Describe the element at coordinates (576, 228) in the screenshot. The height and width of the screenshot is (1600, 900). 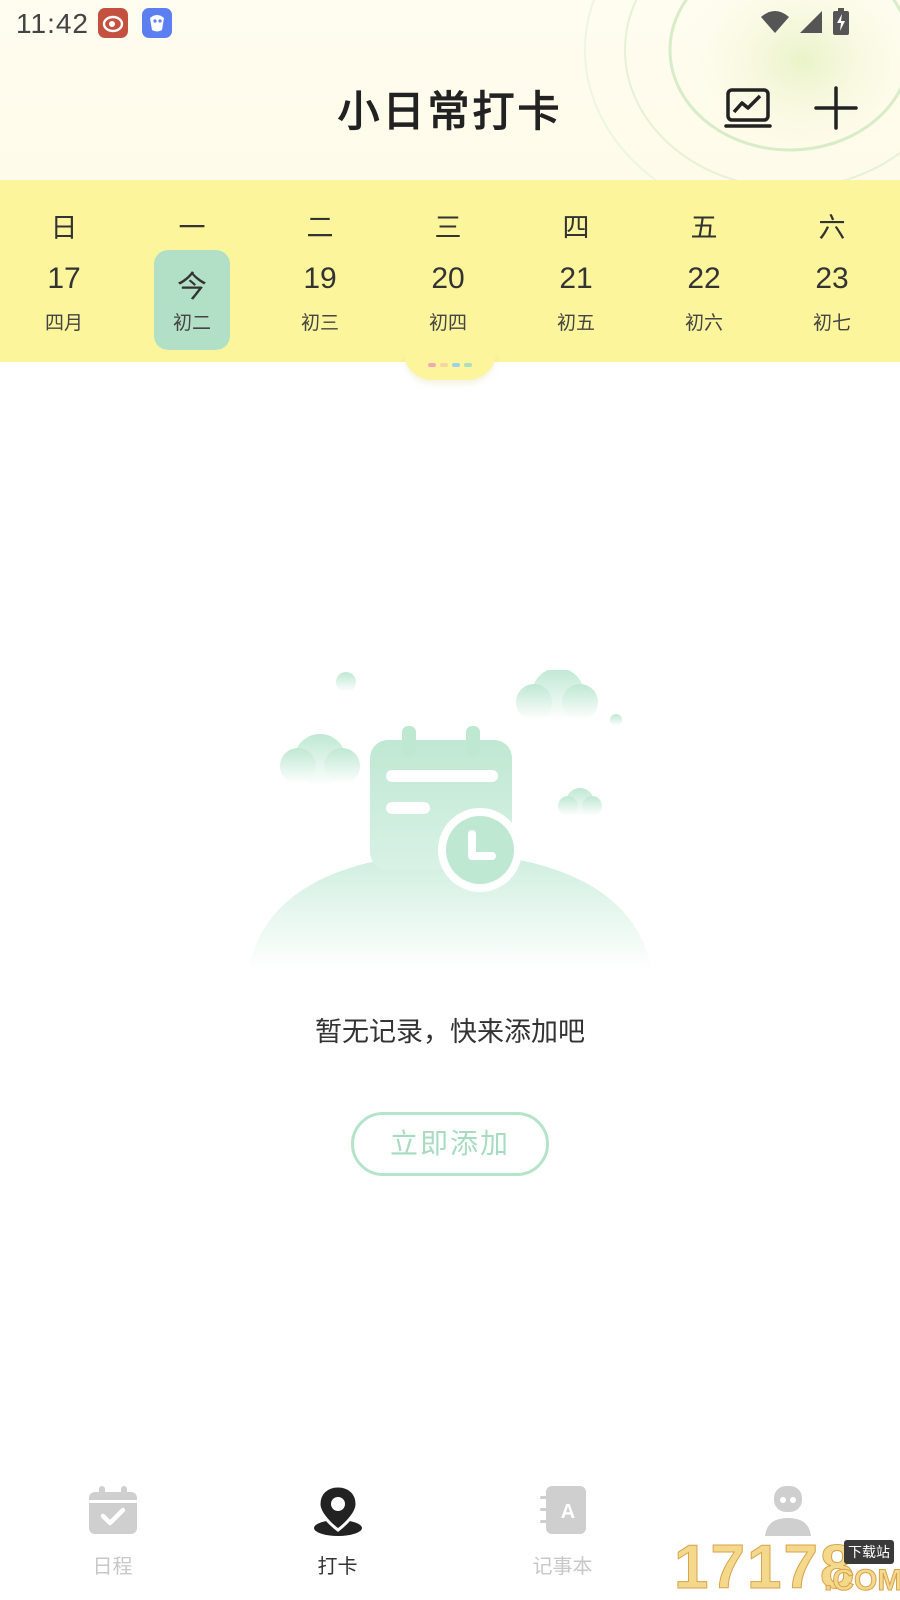
I see `weekday-label: 四` at that location.